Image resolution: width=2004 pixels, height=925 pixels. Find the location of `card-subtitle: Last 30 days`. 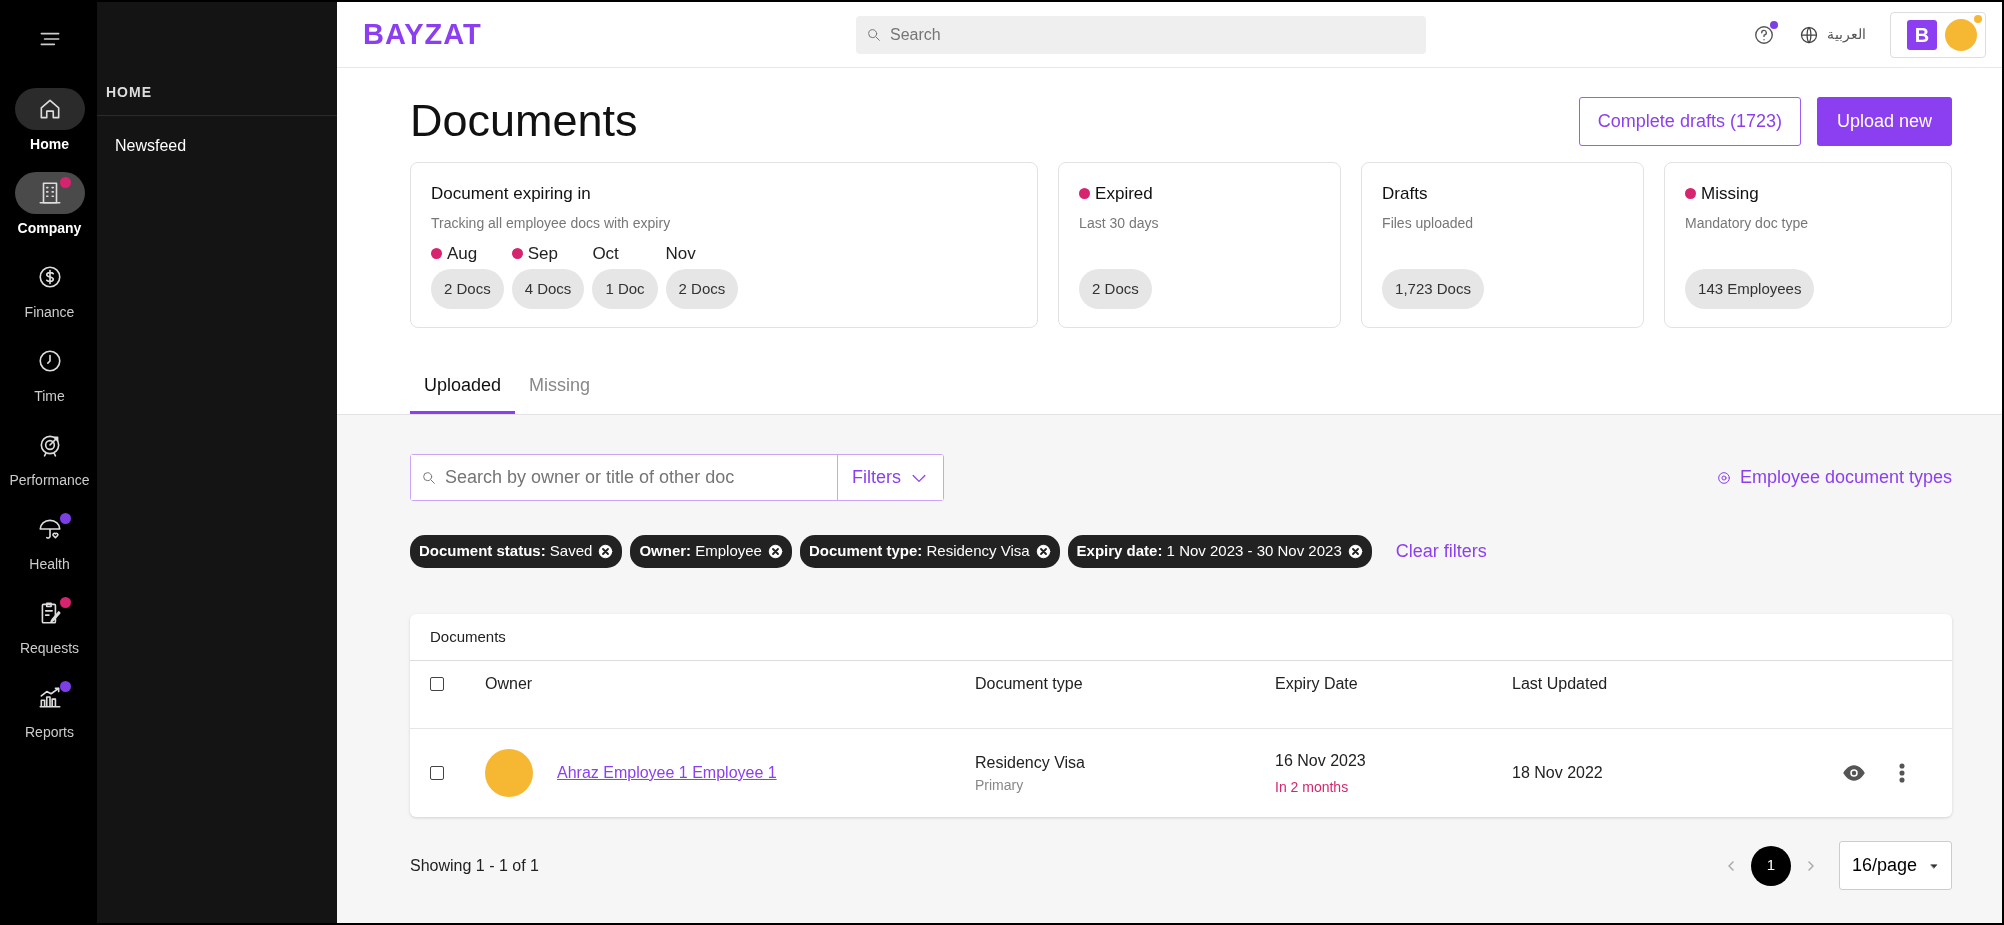

card-subtitle: Last 30 days is located at coordinates (1119, 223).